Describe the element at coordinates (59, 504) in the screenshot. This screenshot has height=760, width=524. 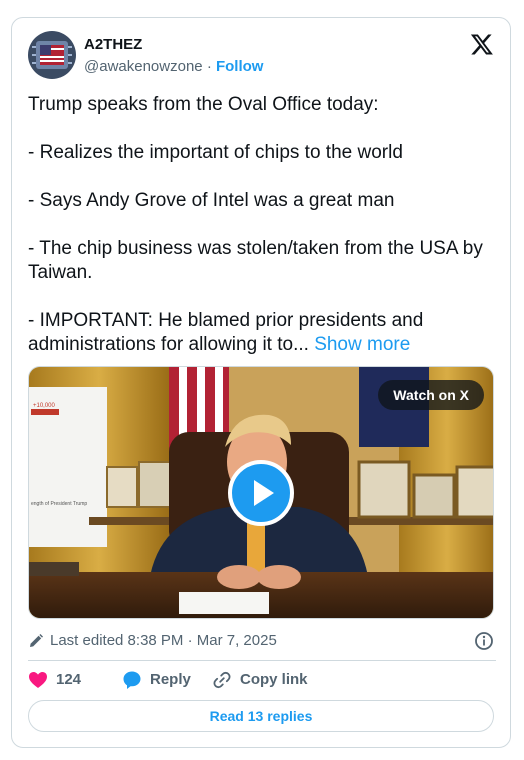
I see `chart-caption: ength of President Trump` at that location.